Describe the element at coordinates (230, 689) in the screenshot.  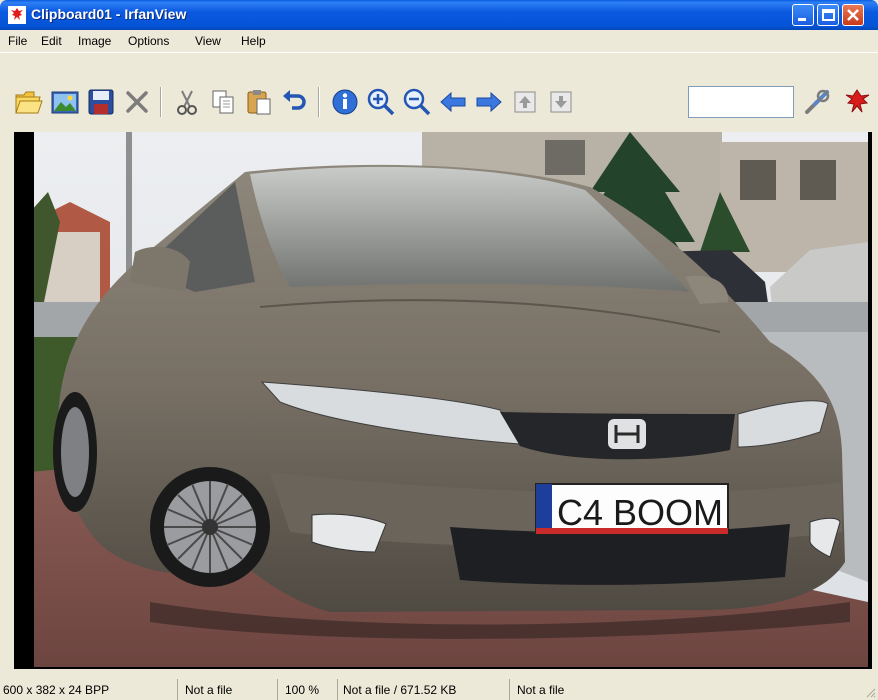
I see `status-file: Not a file` at that location.